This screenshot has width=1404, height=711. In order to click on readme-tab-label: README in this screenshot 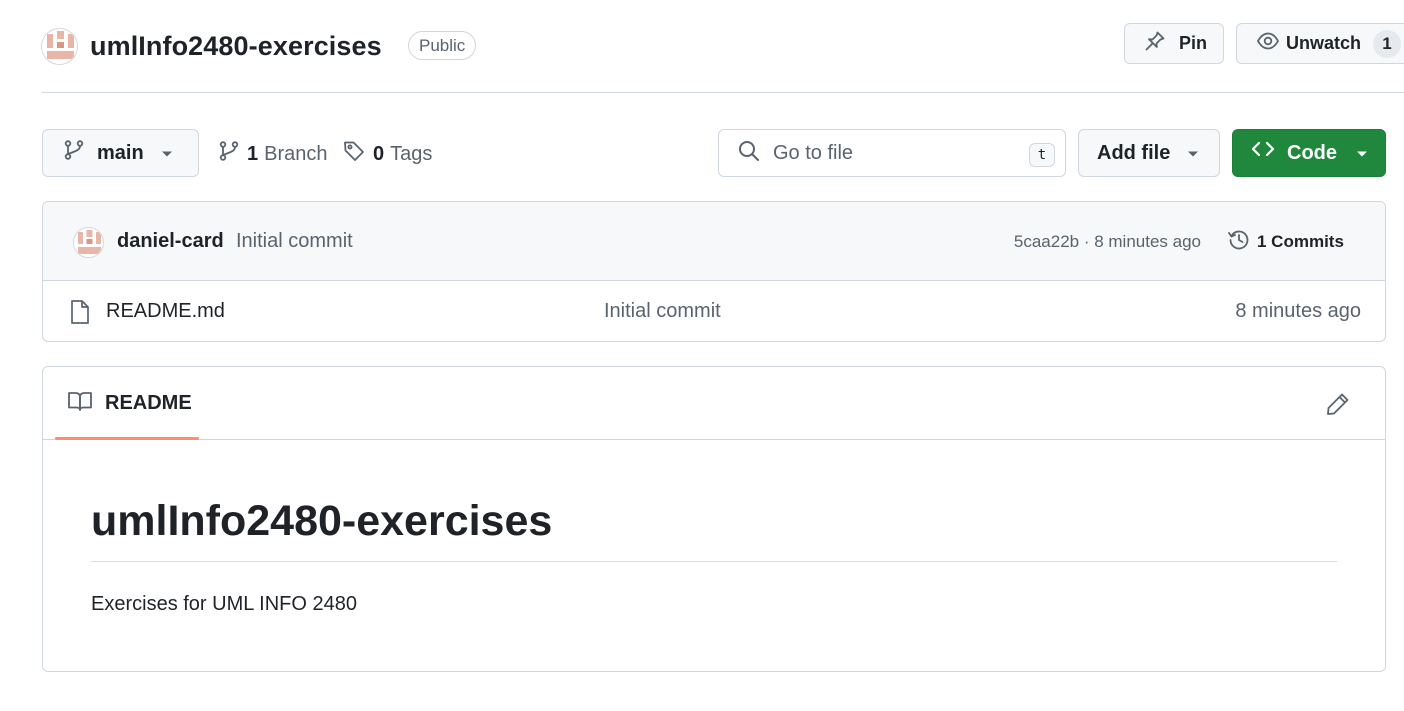, I will do `click(148, 403)`.